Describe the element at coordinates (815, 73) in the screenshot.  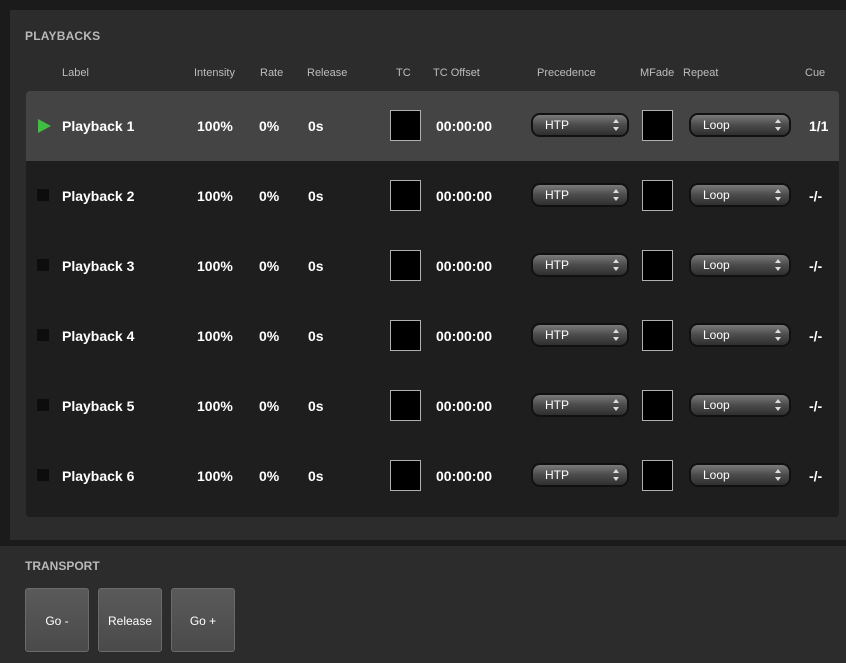
I see `header-cue: Cue` at that location.